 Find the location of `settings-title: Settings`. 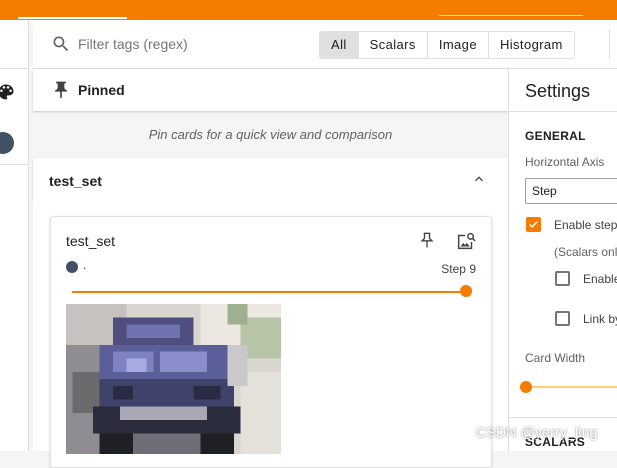

settings-title: Settings is located at coordinates (558, 91).